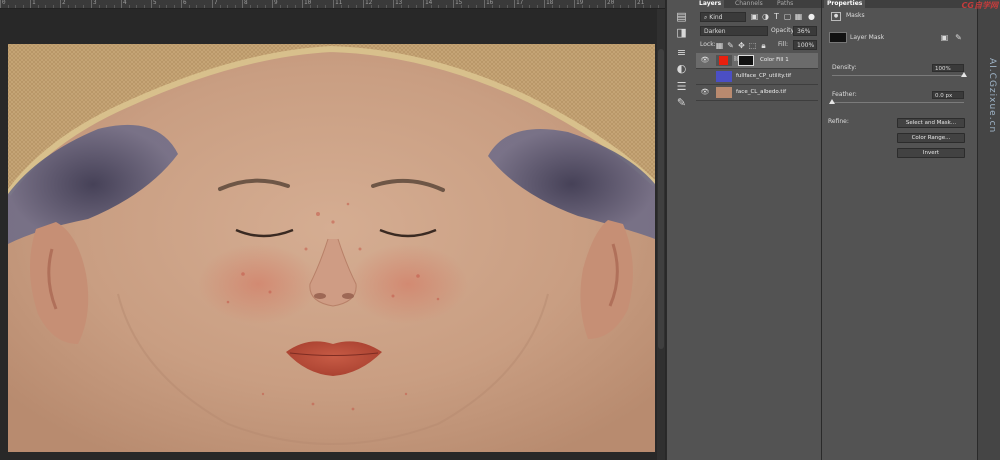 The image size is (1000, 460). Describe the element at coordinates (716, 17) in the screenshot. I see `filter-kind-label: Kind` at that location.